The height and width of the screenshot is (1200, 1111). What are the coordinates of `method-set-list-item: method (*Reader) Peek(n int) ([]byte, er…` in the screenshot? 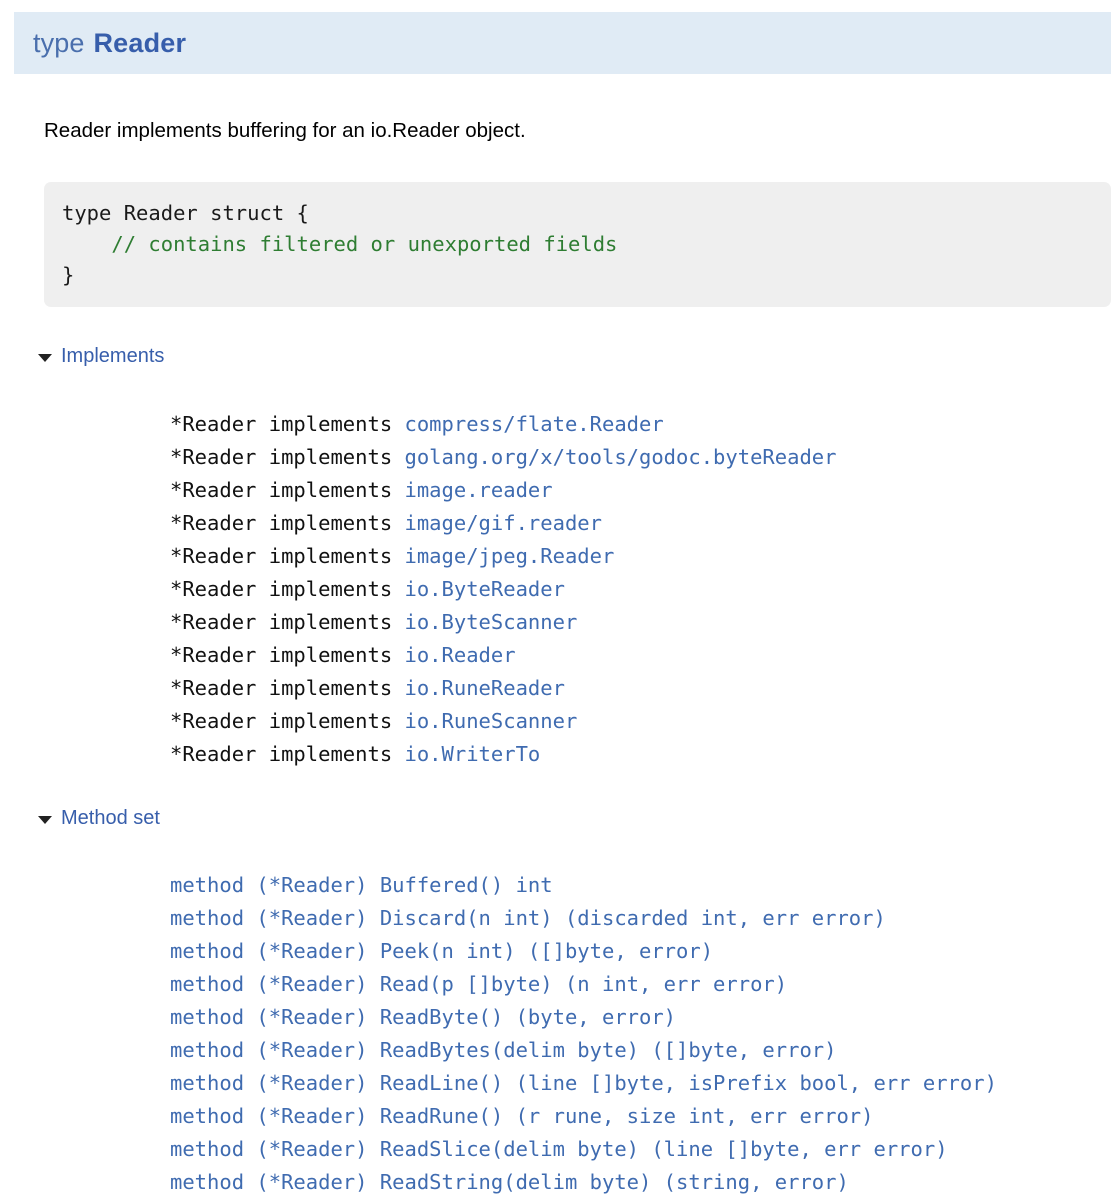 It's located at (583, 951).